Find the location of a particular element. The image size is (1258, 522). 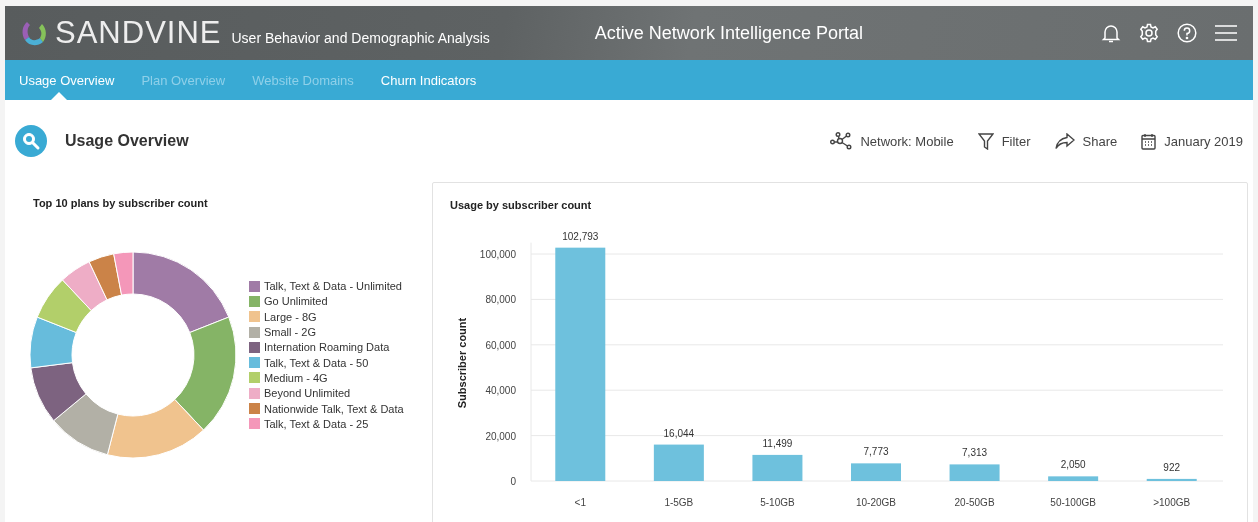

legend-label: Talk, Text & Data - Unlimited is located at coordinates (333, 286).